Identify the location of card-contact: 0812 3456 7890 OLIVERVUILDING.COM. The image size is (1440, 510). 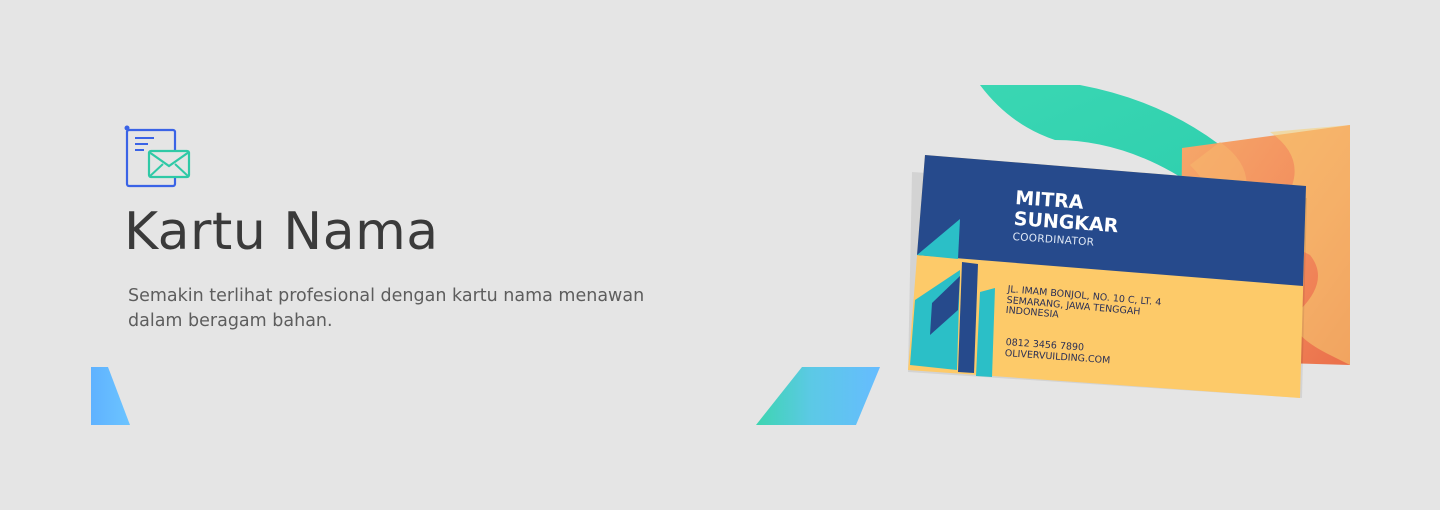
(1057, 351).